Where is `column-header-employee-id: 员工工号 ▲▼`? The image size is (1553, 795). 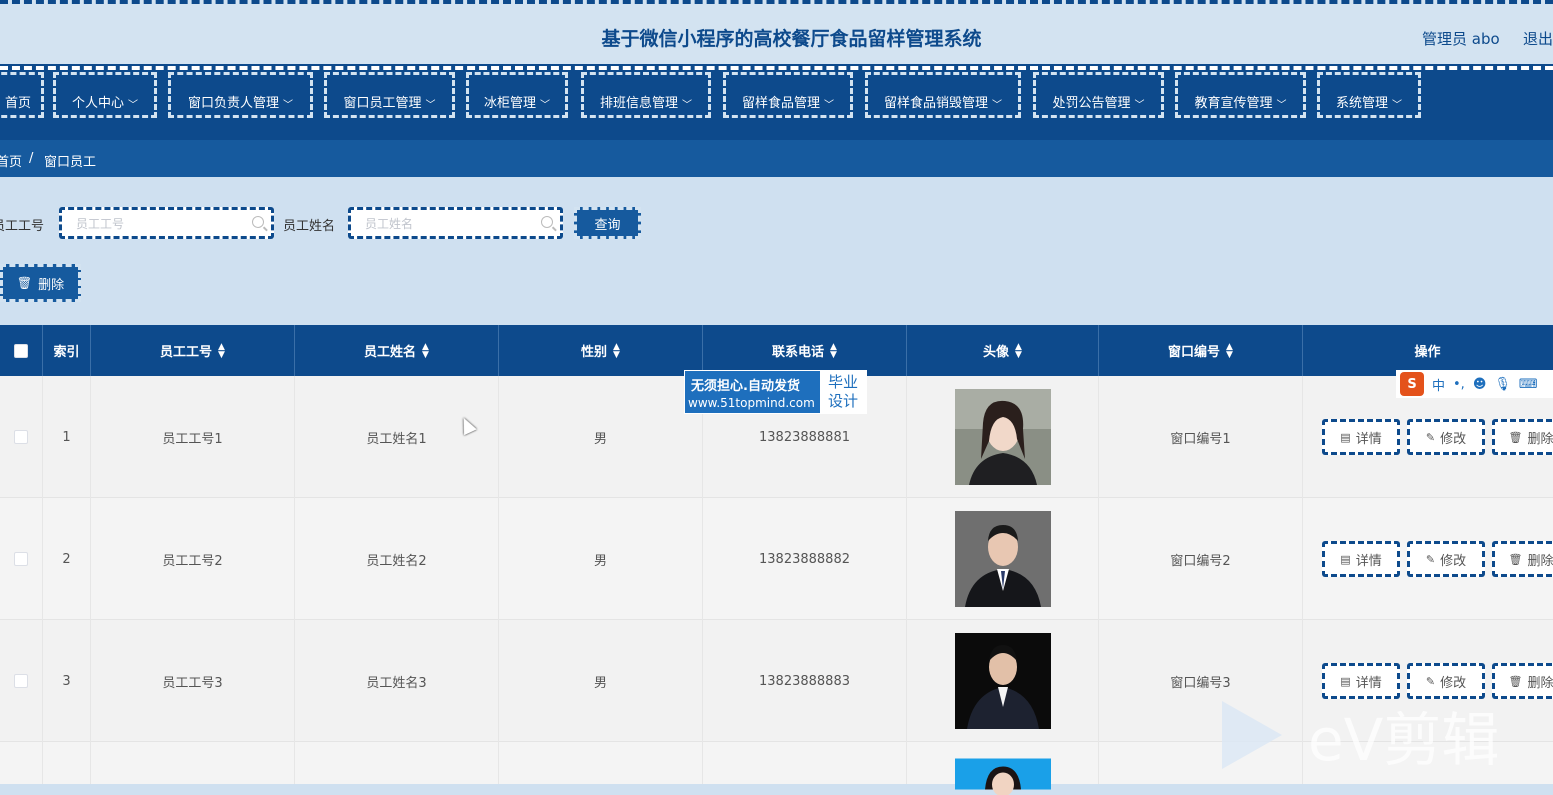
column-header-employee-id: 员工工号 ▲▼ is located at coordinates (193, 350).